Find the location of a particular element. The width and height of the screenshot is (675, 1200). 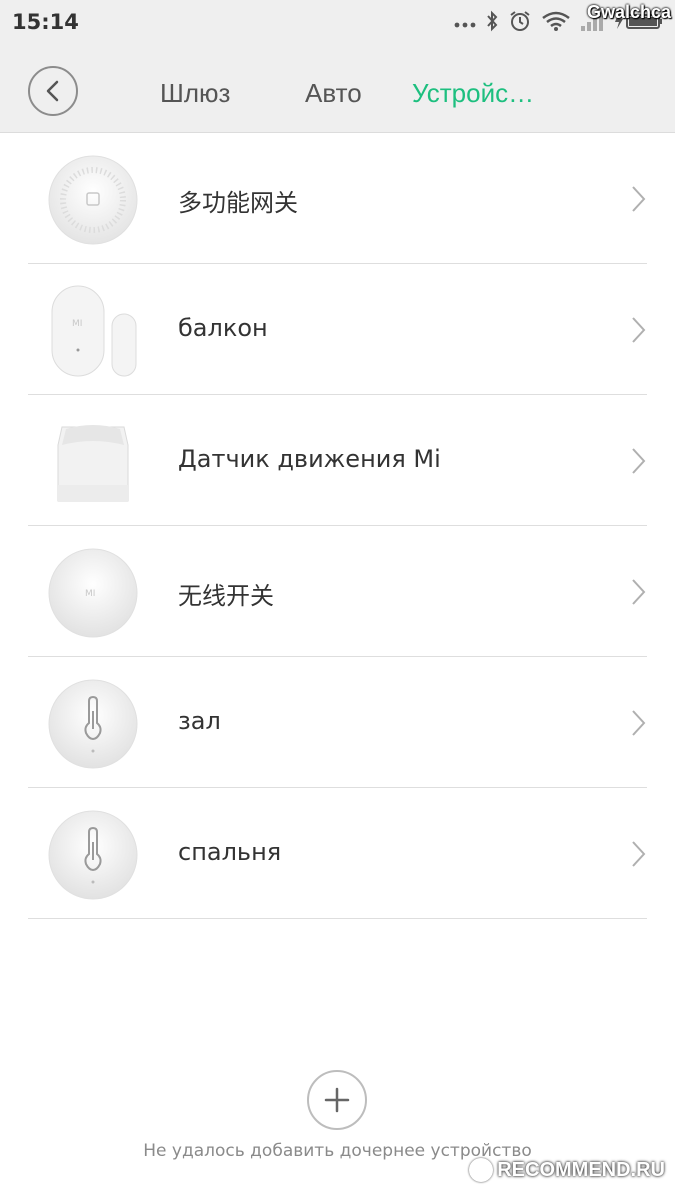

watermark-username: Gwalchca is located at coordinates (628, 12).